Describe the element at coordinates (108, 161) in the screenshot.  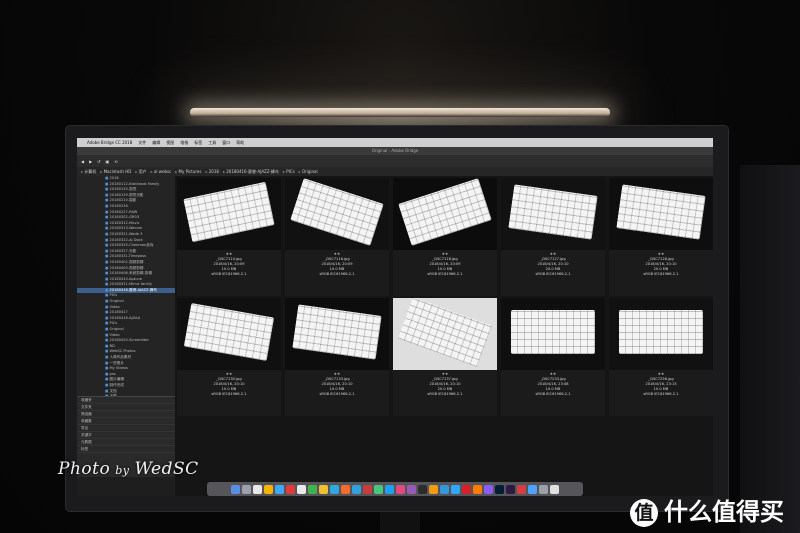
I see `camera-icon: ▣` at that location.